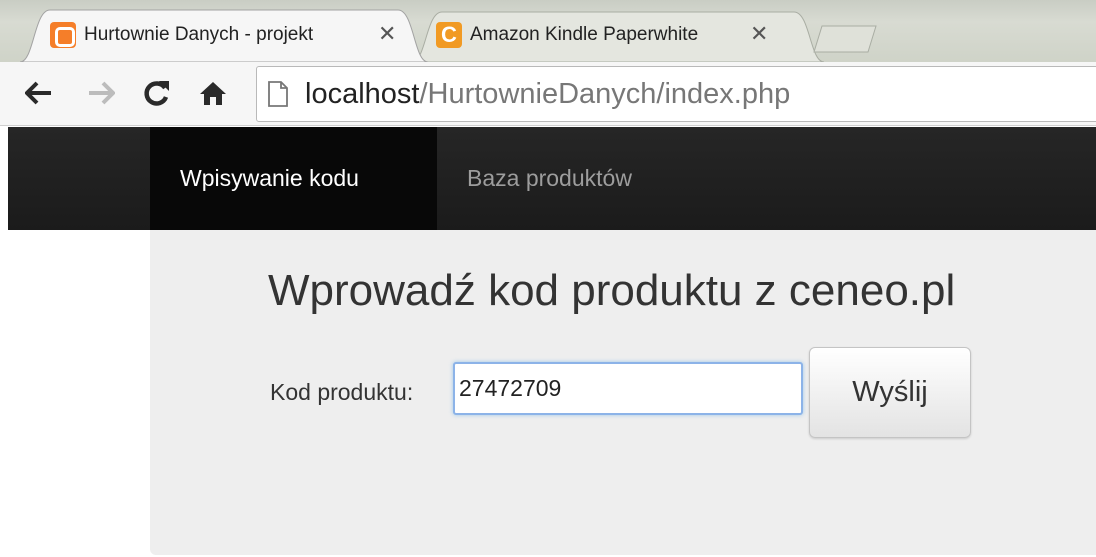 The image size is (1096, 557). I want to click on nav-item-baza-produktow: Baza produktów, so click(549, 178).